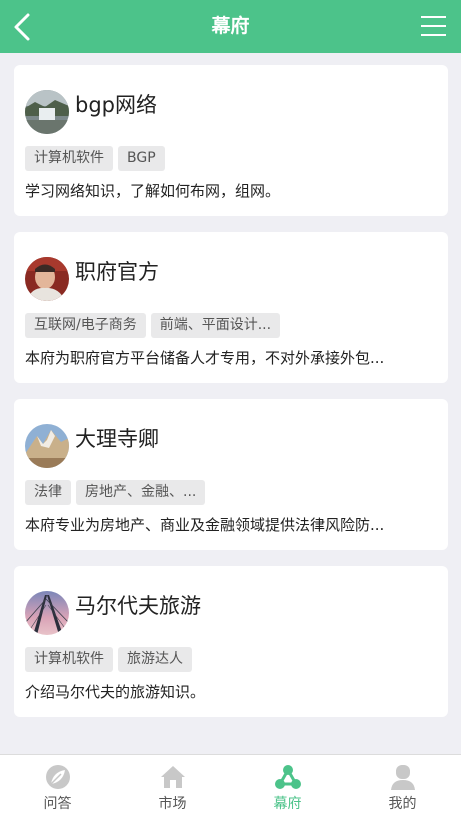 The image size is (461, 818). I want to click on menu-icon, so click(433, 26).